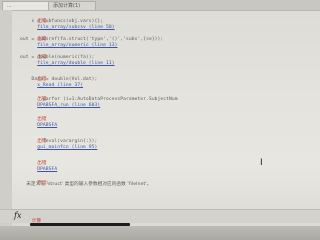 The width and height of the screenshot is (320, 240). What do you see at coordinates (86, 184) in the screenshot?
I see `cause-message: 未定义与 'struct' 类型的输入参数相对应的函数 'fileInet'。` at bounding box center [86, 184].